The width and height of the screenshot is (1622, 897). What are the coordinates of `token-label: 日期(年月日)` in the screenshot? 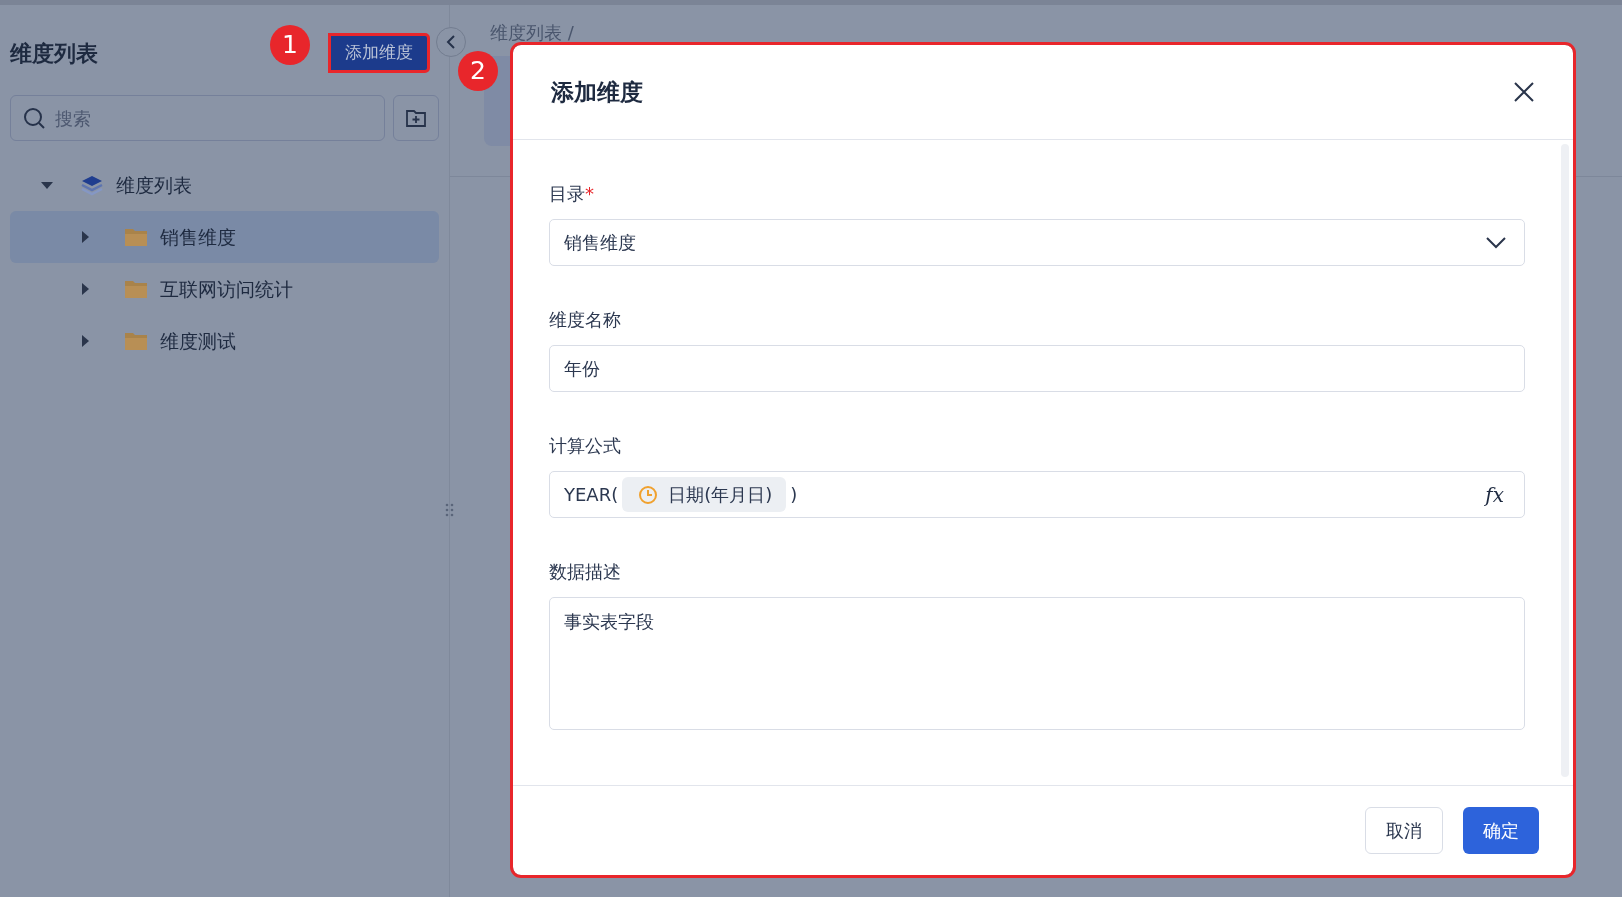 It's located at (720, 495).